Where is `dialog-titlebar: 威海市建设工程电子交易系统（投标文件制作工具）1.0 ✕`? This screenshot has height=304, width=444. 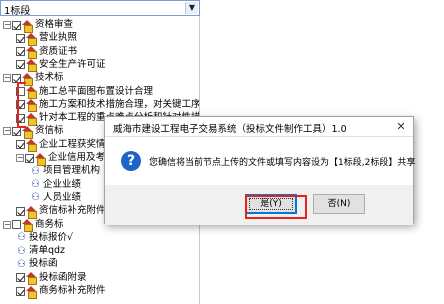
dialog-titlebar: 威海市建设工程电子交易系统（投标文件制作工具）1.0 ✕ is located at coordinates (259, 127).